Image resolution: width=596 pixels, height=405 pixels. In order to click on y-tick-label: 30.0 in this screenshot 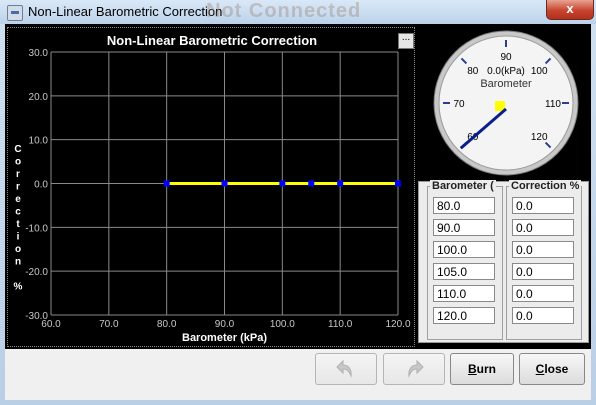, I will do `click(39, 53)`.